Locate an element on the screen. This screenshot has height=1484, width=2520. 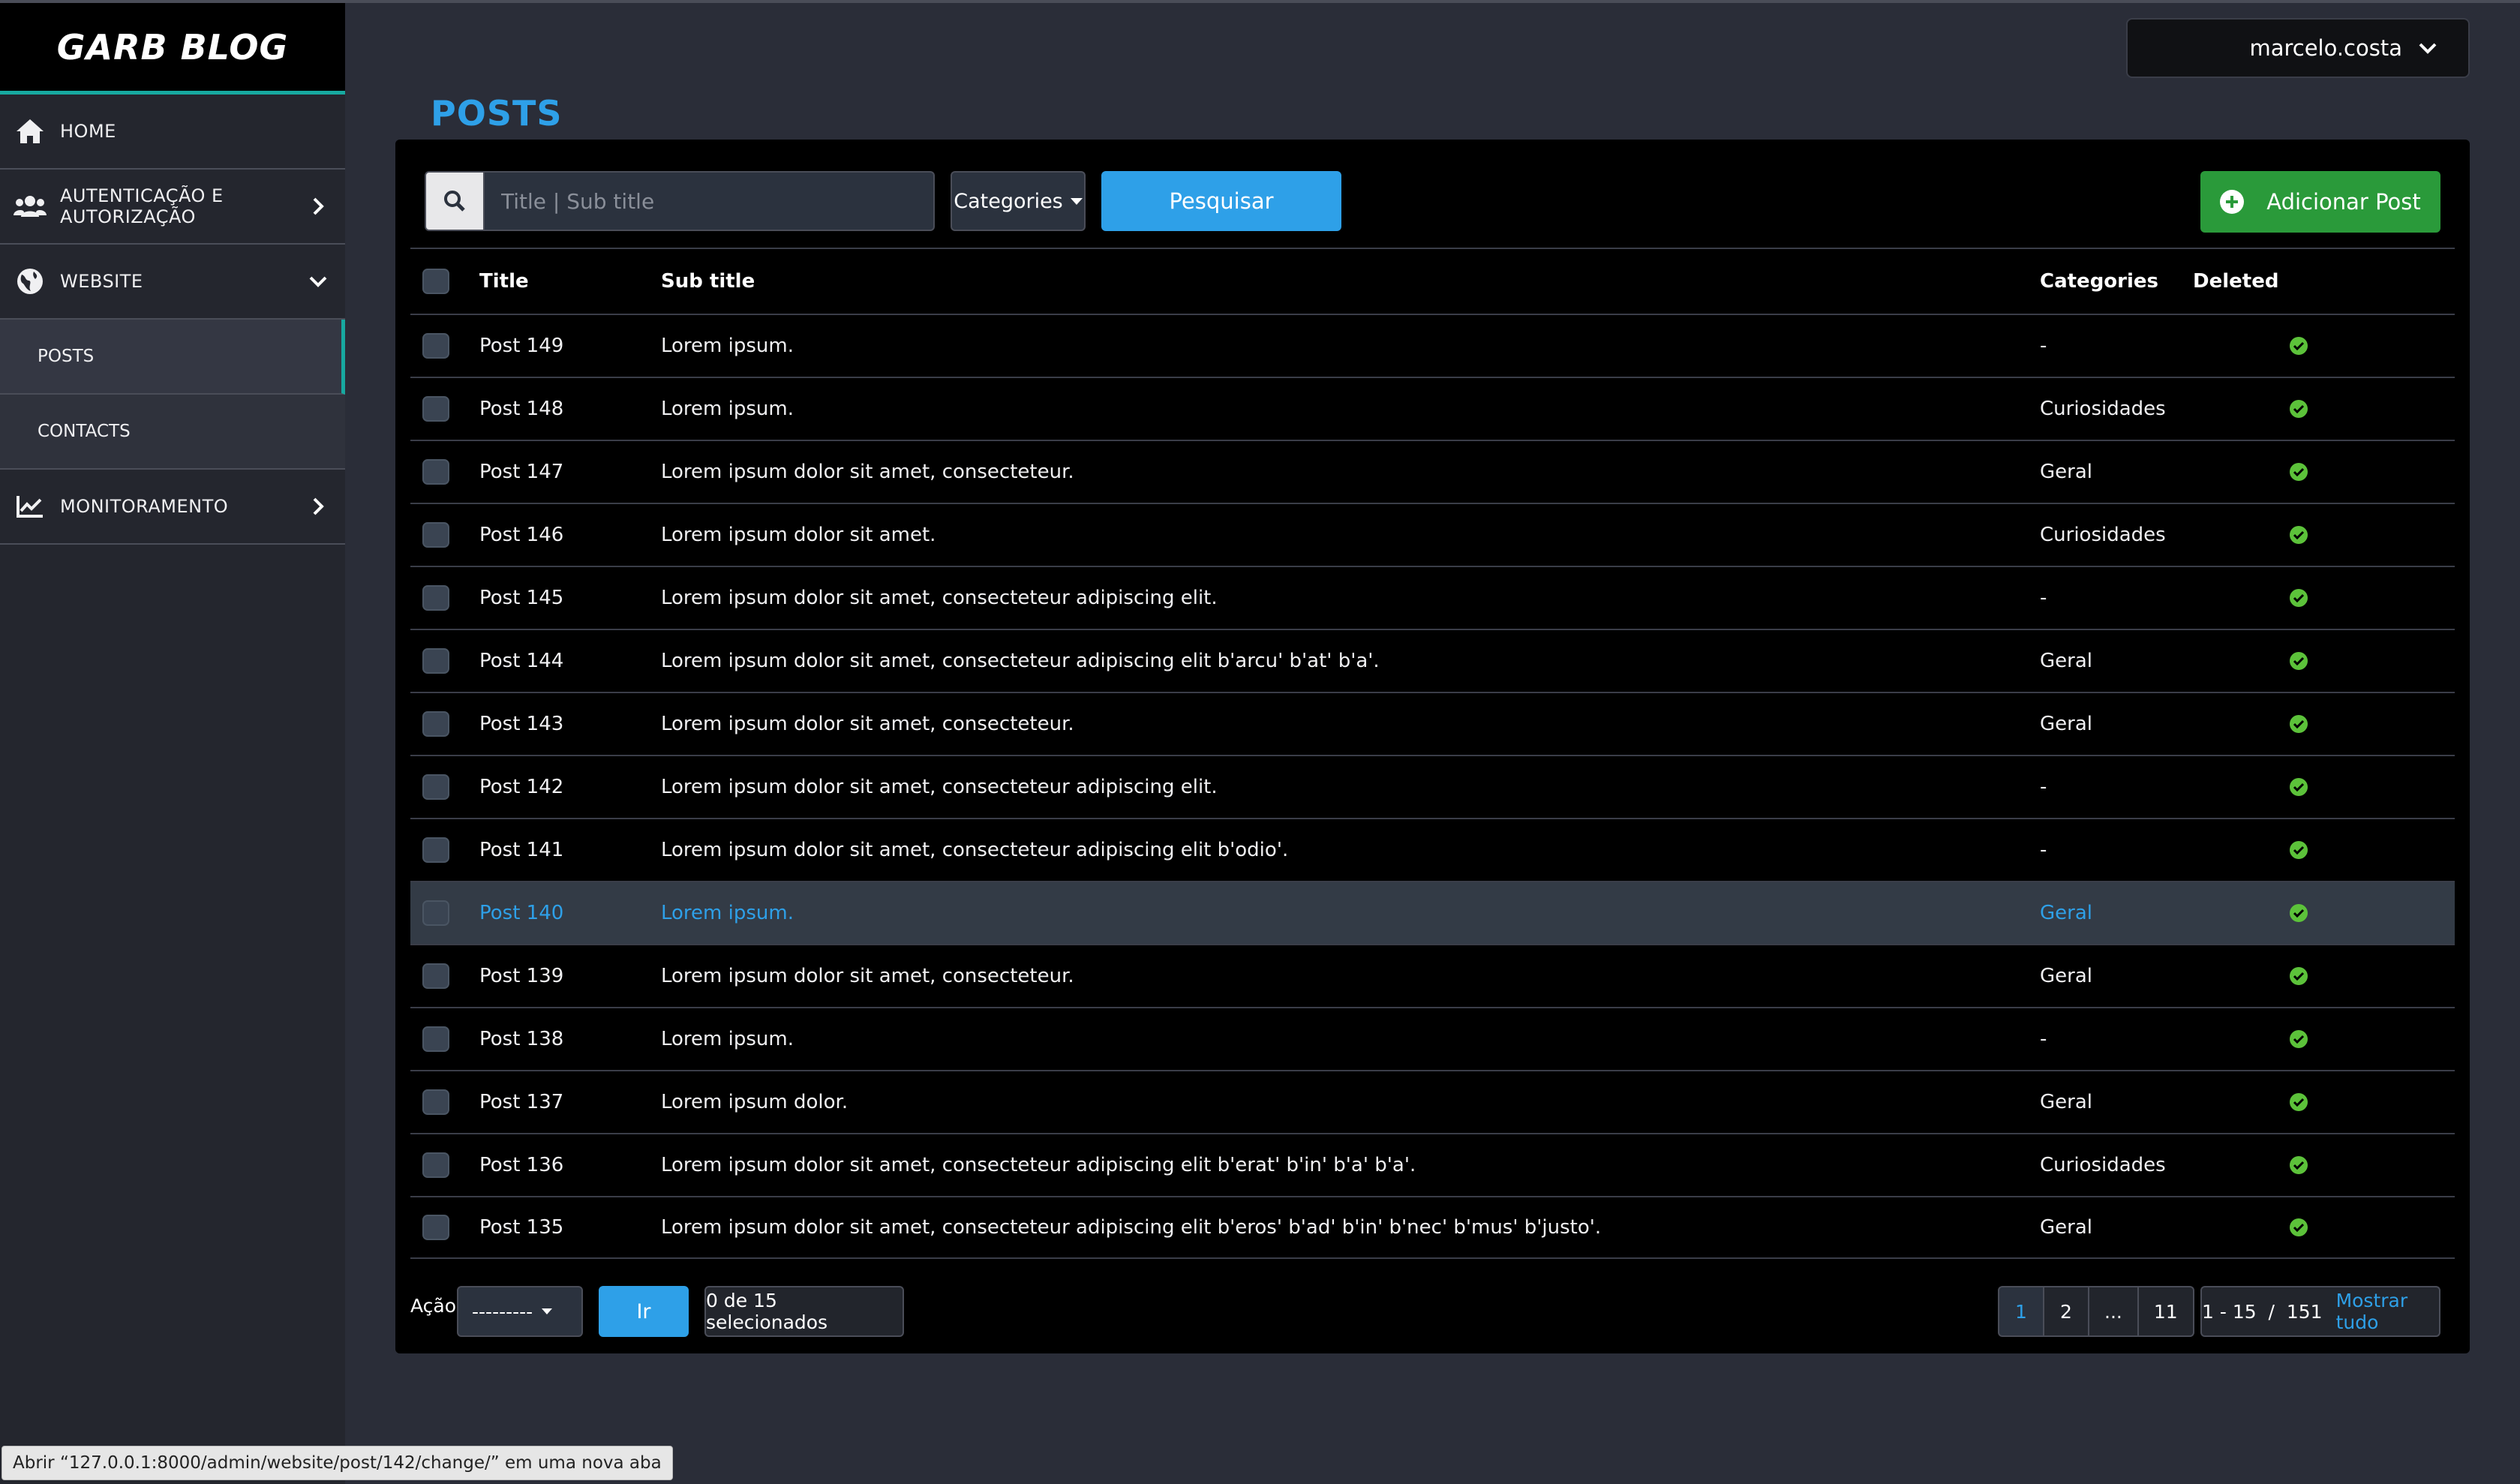
show-all-link: Mostrar tudo is located at coordinates (2387, 1311).